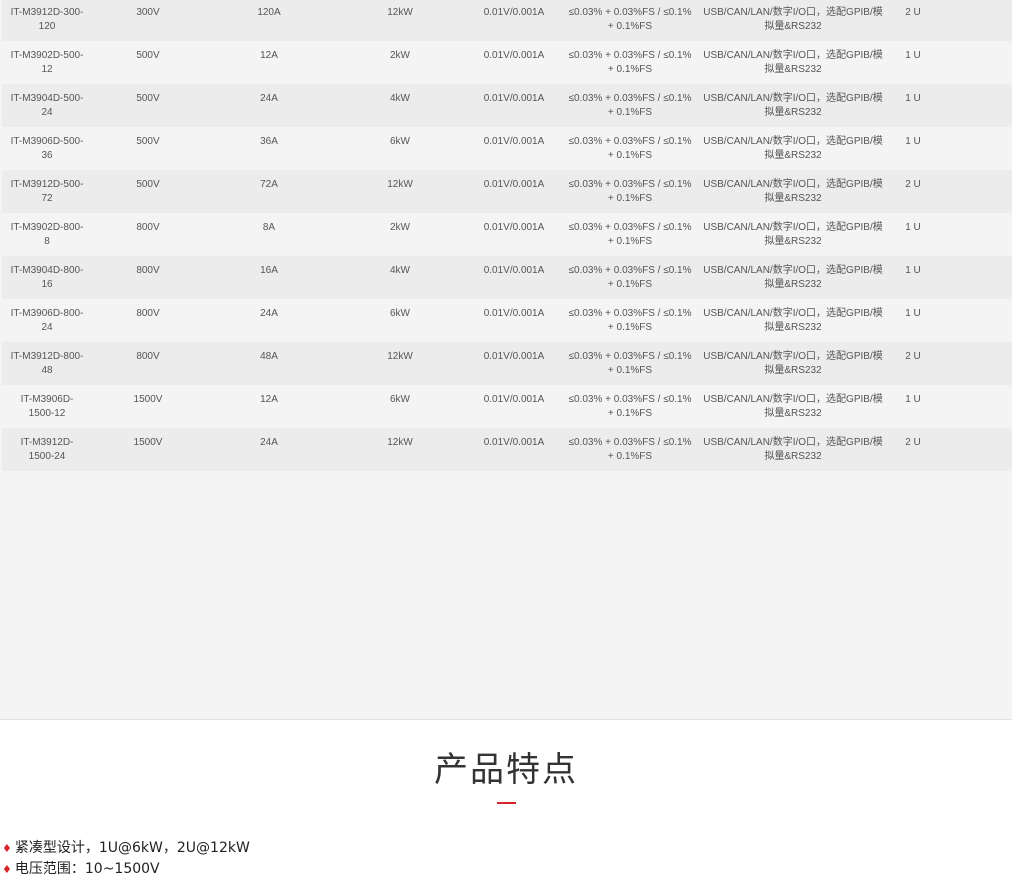  What do you see at coordinates (269, 20) in the screenshot?
I see `cell-current: 120A` at bounding box center [269, 20].